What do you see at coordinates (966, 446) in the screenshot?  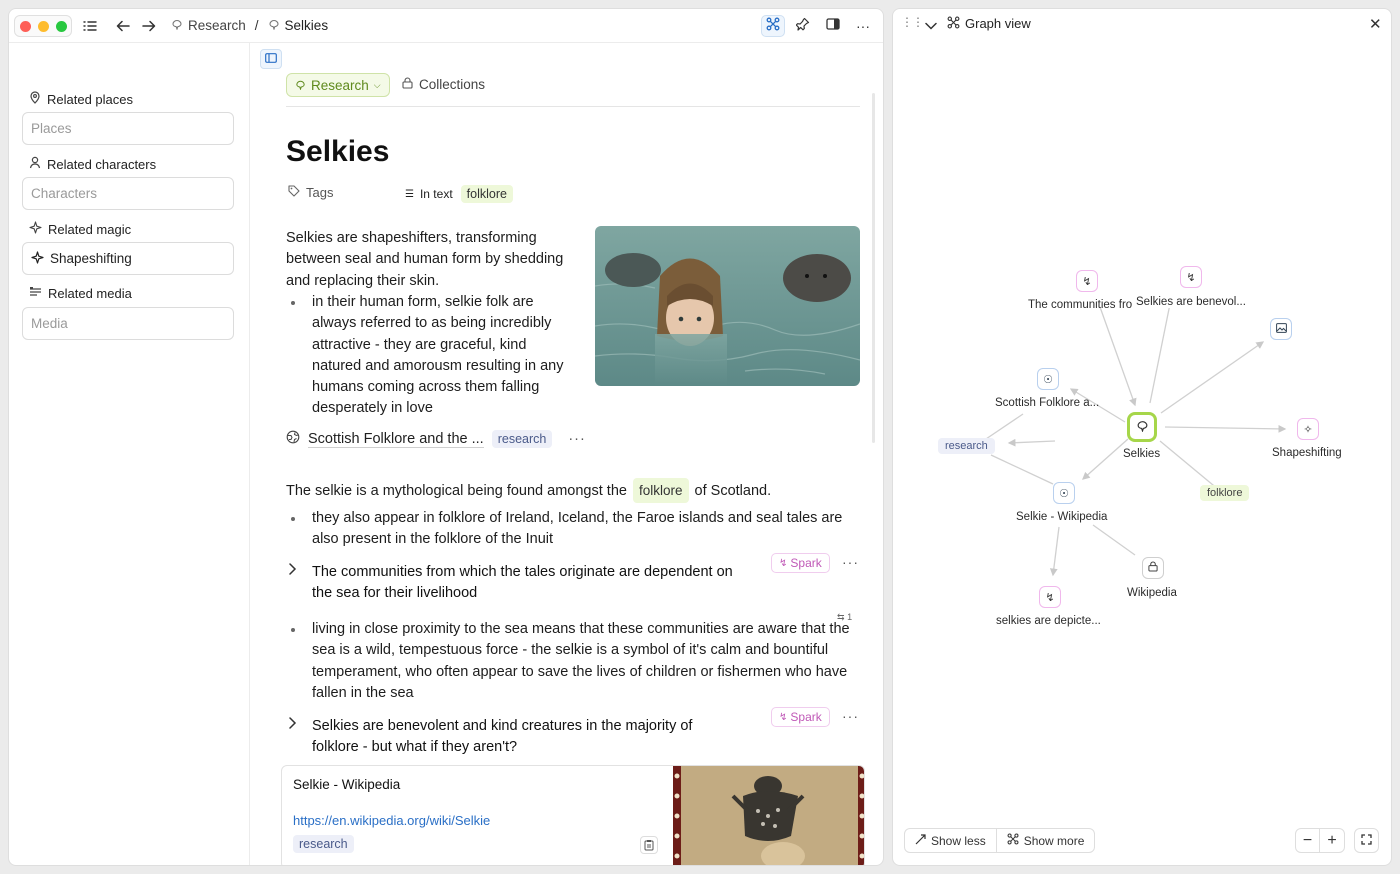 I see `graph-tag-research: research` at bounding box center [966, 446].